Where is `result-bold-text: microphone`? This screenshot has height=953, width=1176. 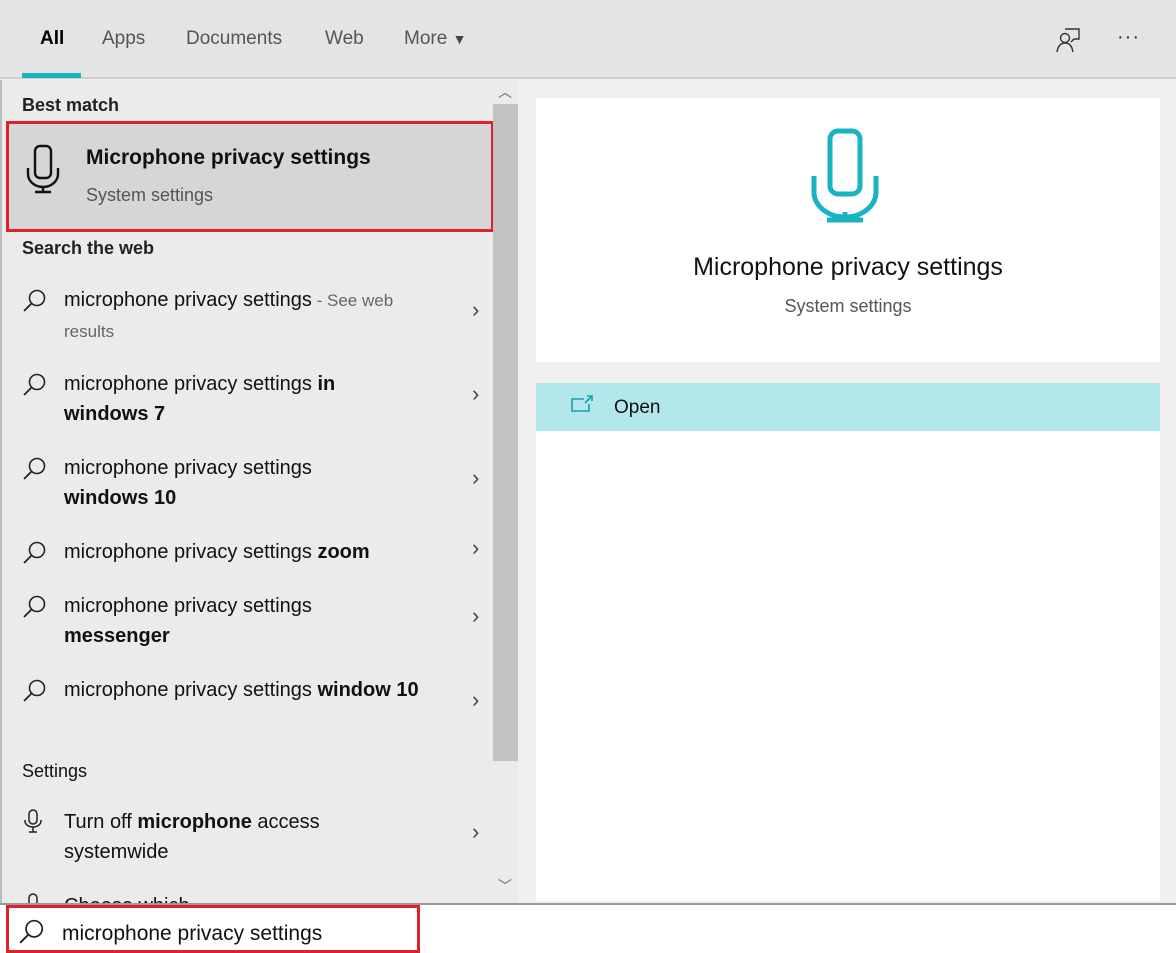
result-bold-text: microphone is located at coordinates (194, 822).